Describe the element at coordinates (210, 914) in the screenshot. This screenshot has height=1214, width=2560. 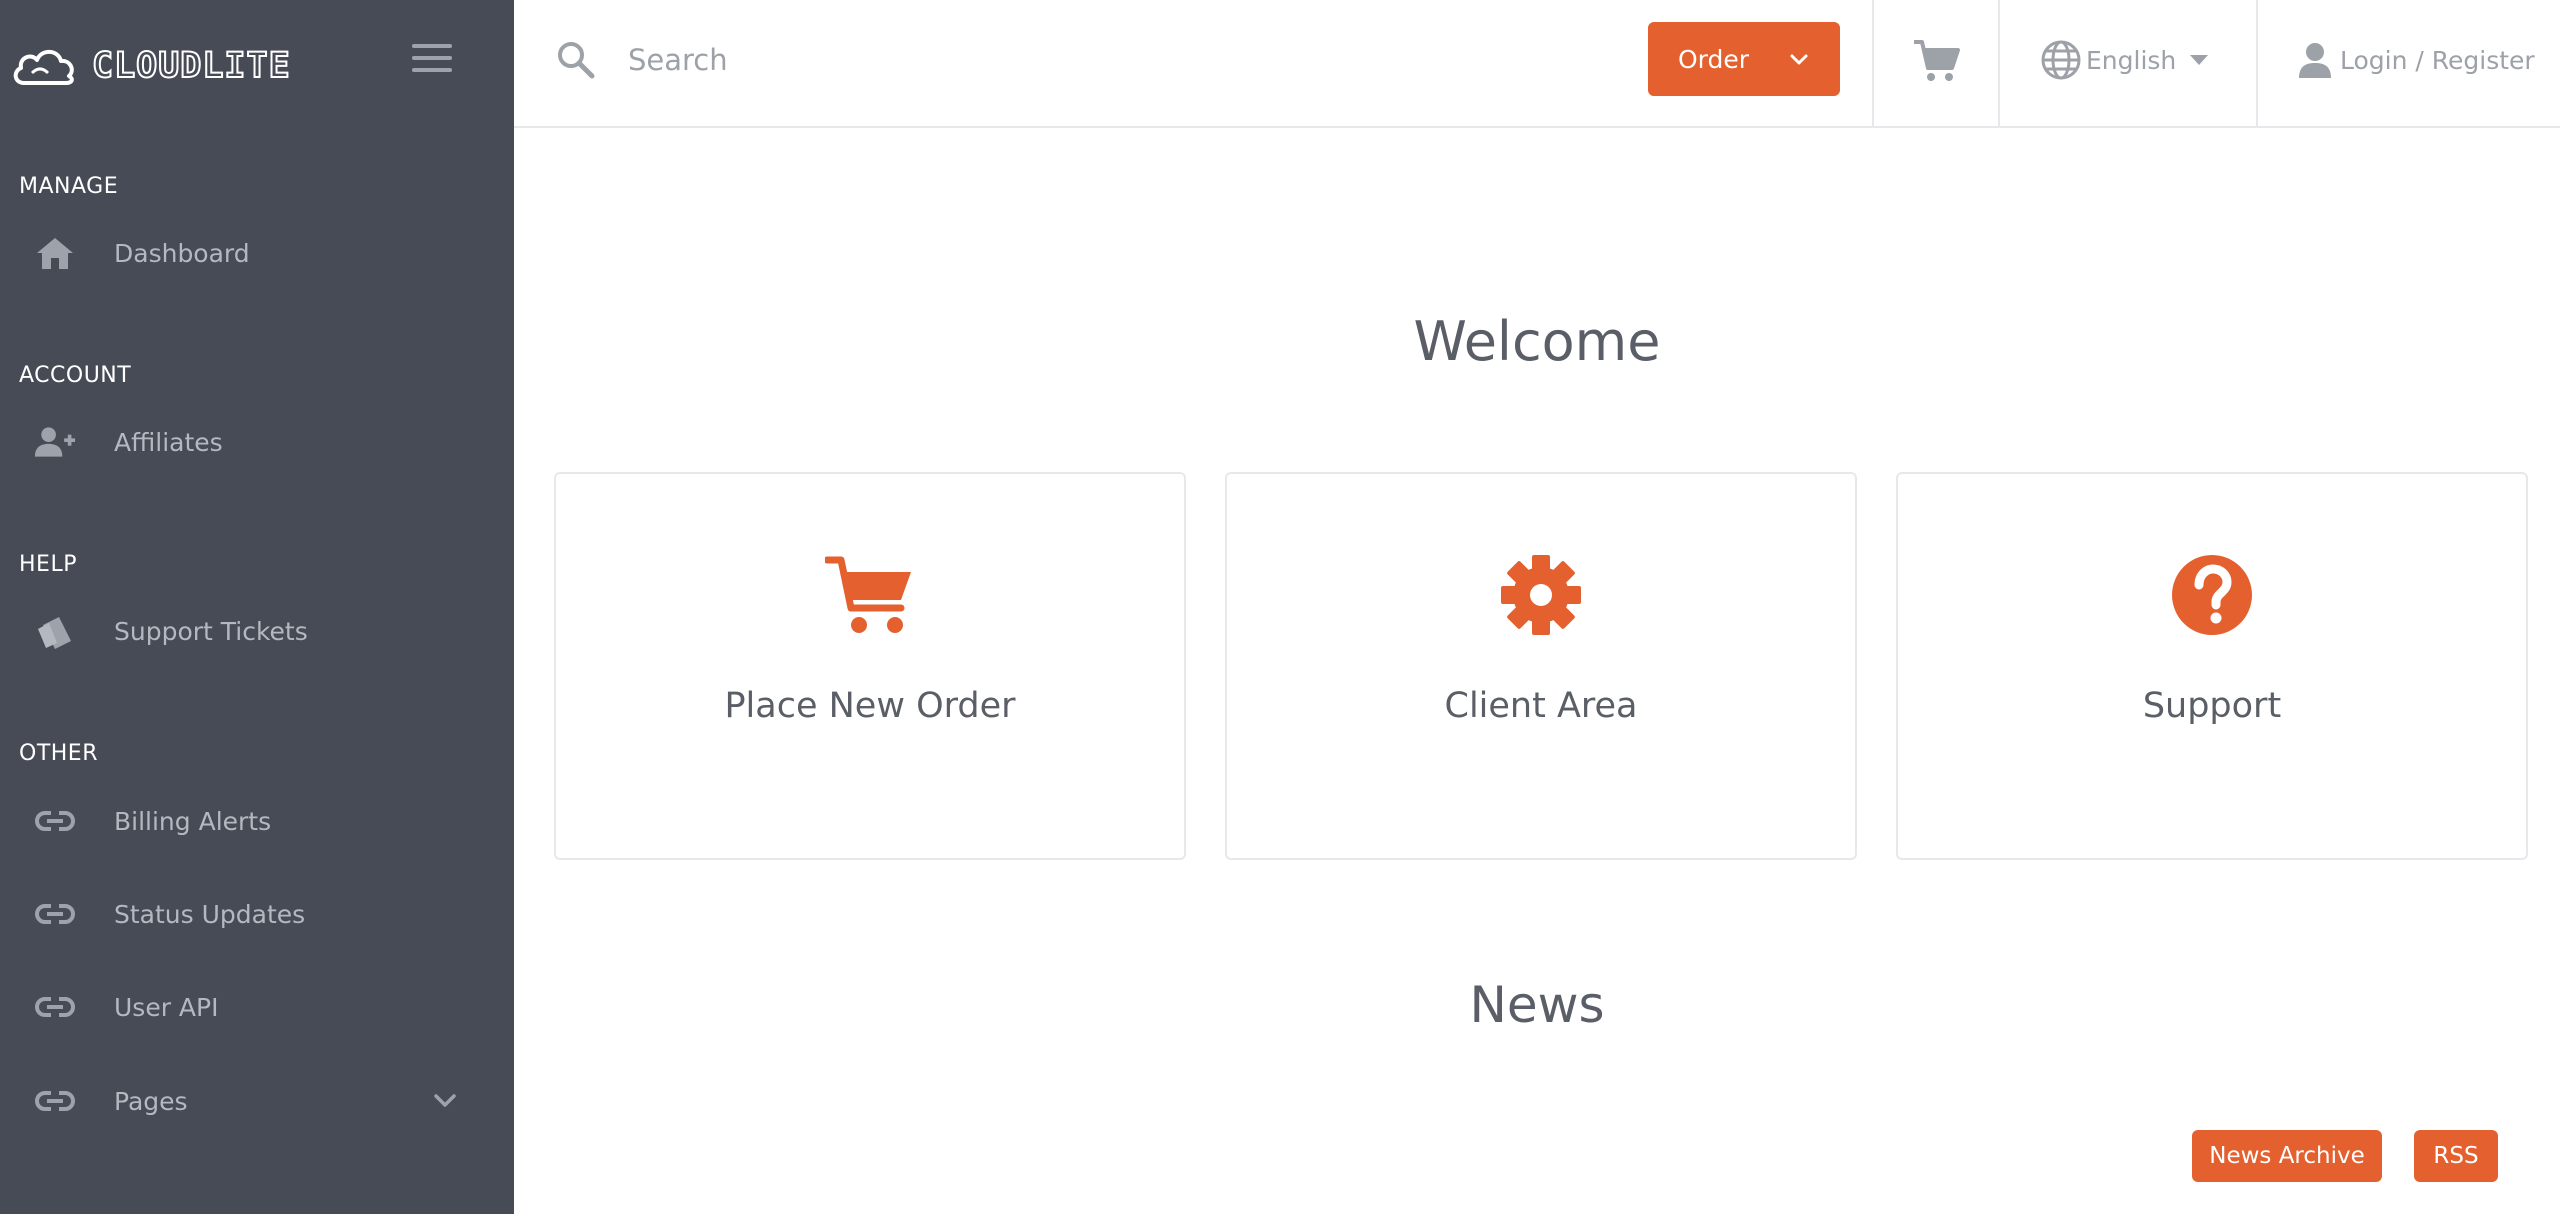
I see `sidebar-item-label: Status Updates` at that location.